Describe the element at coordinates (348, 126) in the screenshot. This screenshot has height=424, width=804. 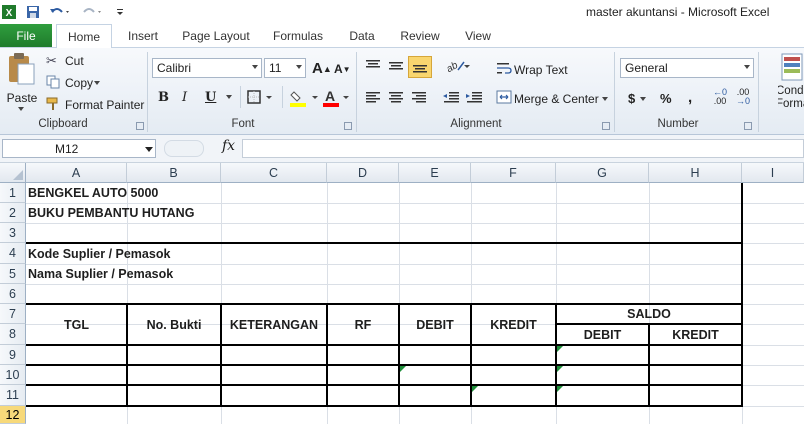
I see `font-dialog-launcher-icon` at that location.